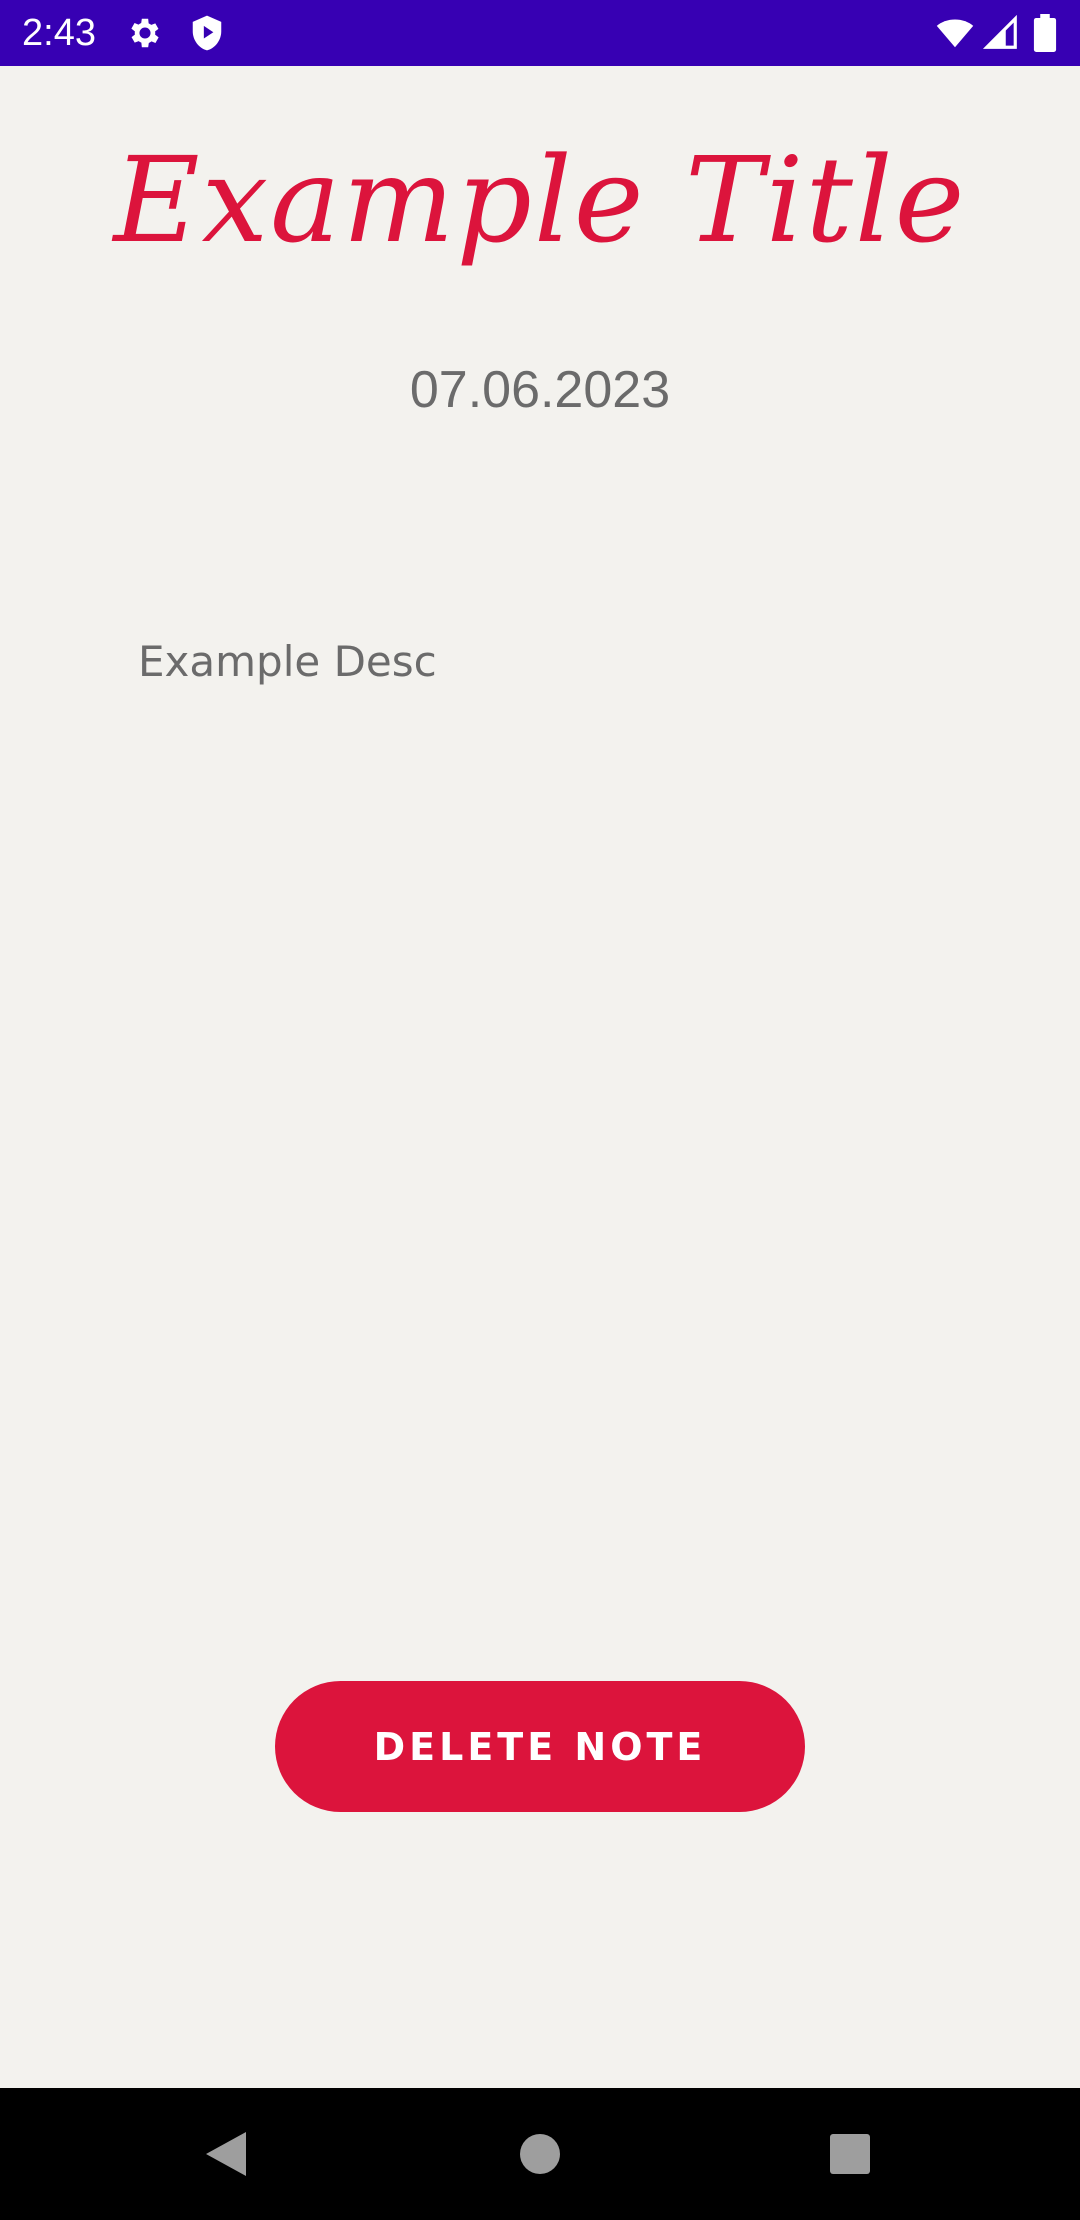  I want to click on status-time: 2:43, so click(59, 33).